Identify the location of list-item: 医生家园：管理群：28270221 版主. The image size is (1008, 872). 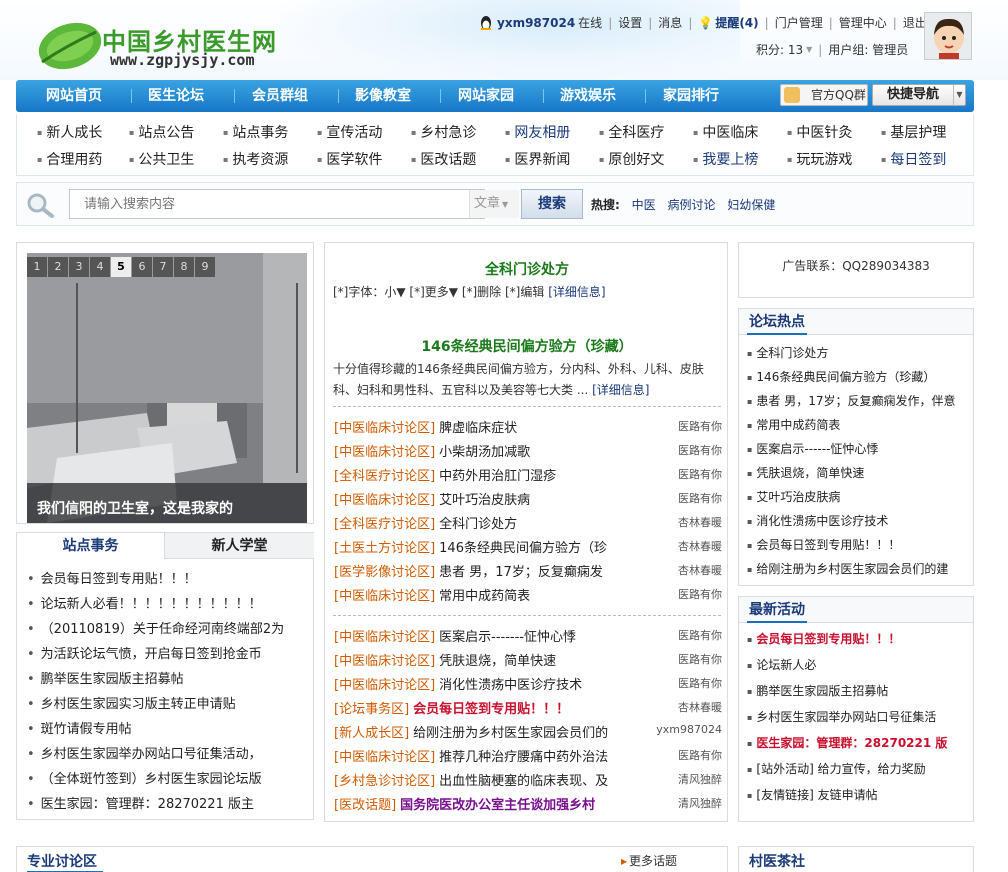
(140, 802).